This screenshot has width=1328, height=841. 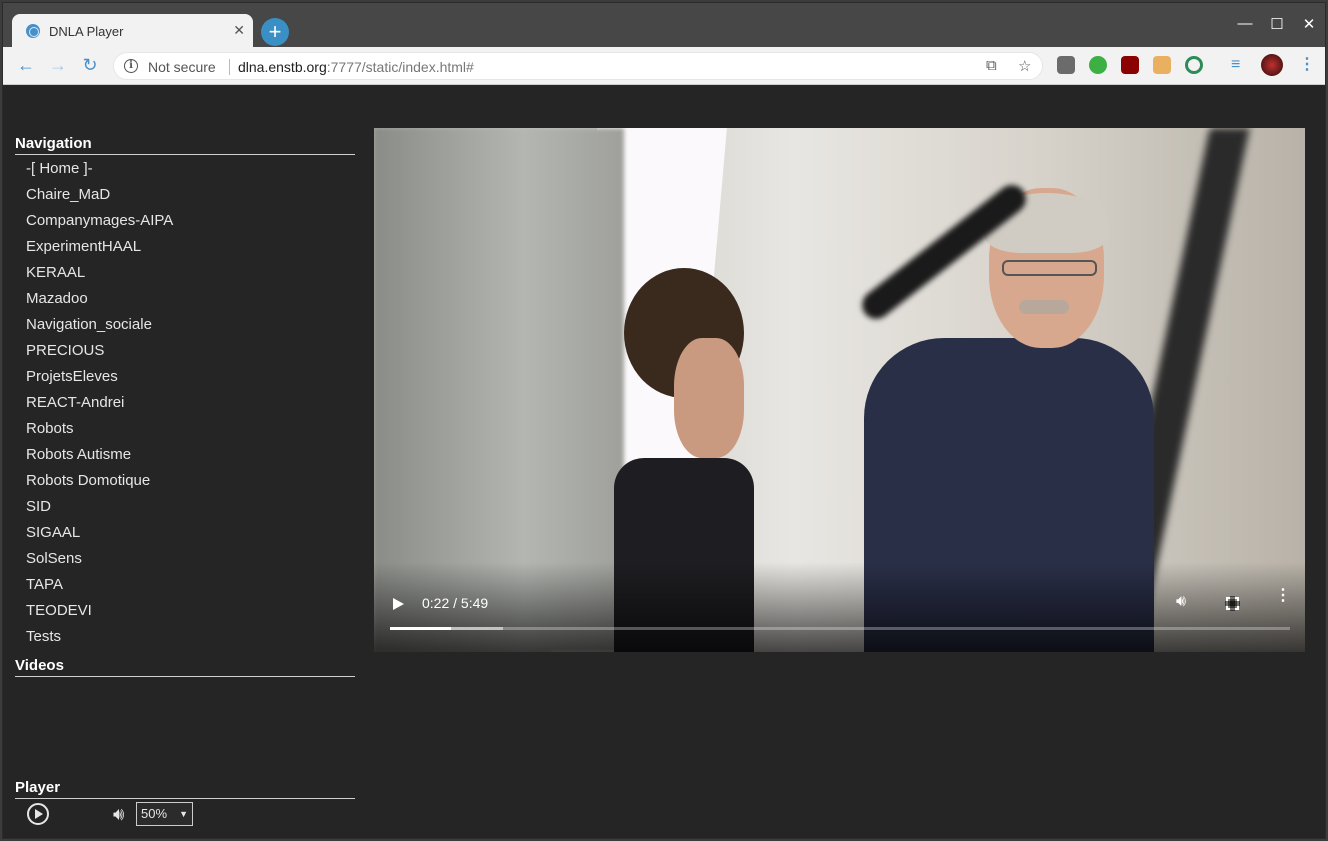 I want to click on nav-item: SIGAAL, so click(x=185, y=535).